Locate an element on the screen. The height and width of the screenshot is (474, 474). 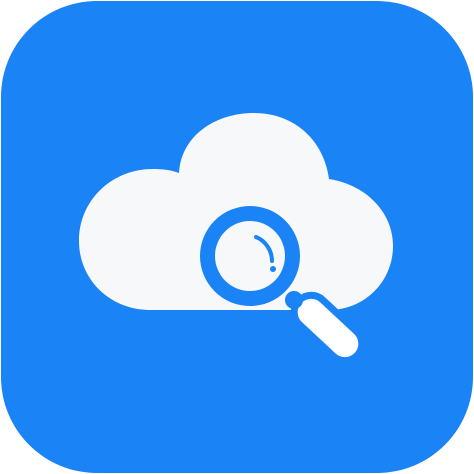
magnifier-glint-dot is located at coordinates (273, 269).